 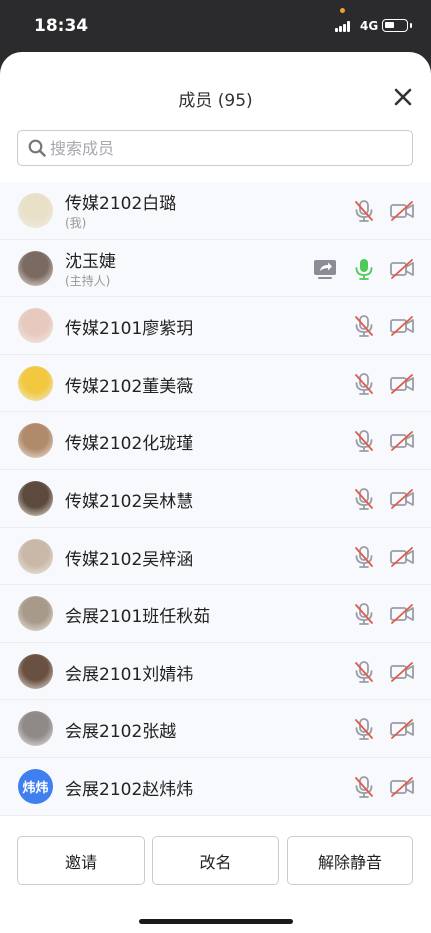 What do you see at coordinates (129, 329) in the screenshot?
I see `member-name: 传媒2101廖紫玥` at bounding box center [129, 329].